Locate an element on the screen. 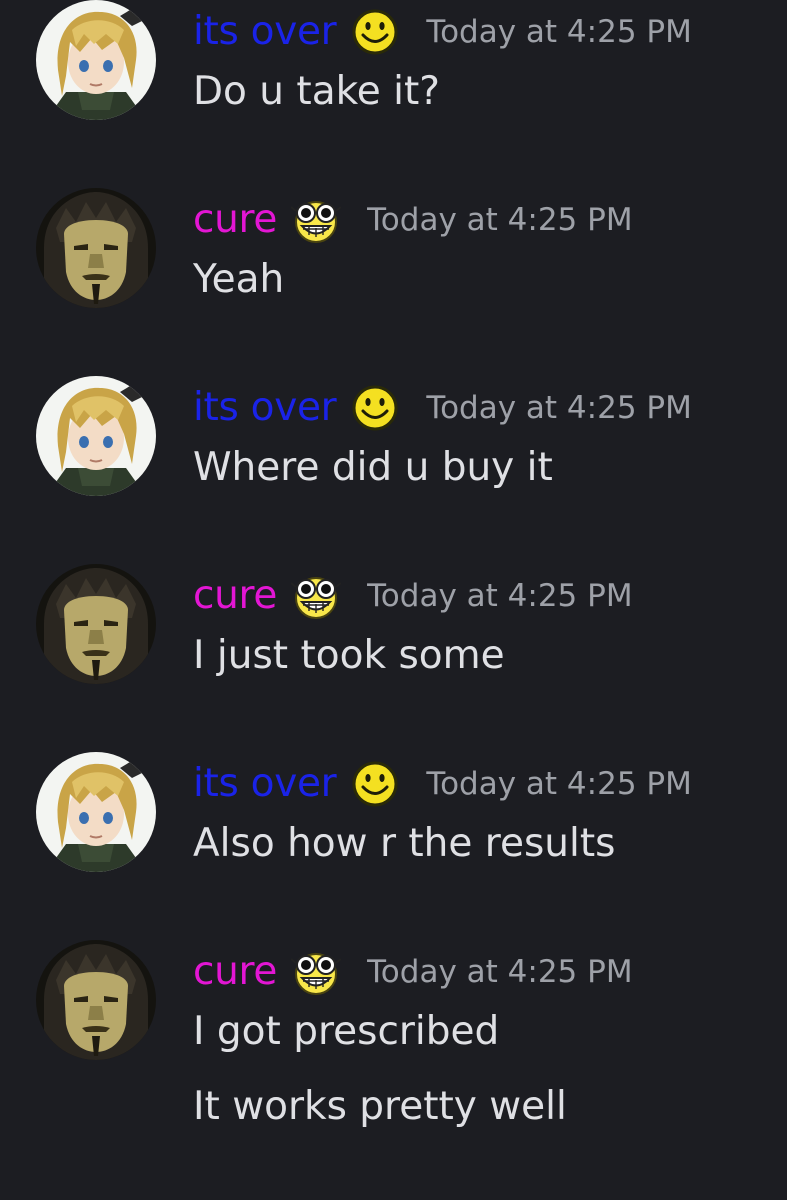  message-text: Also how r the results is located at coordinates (404, 843).